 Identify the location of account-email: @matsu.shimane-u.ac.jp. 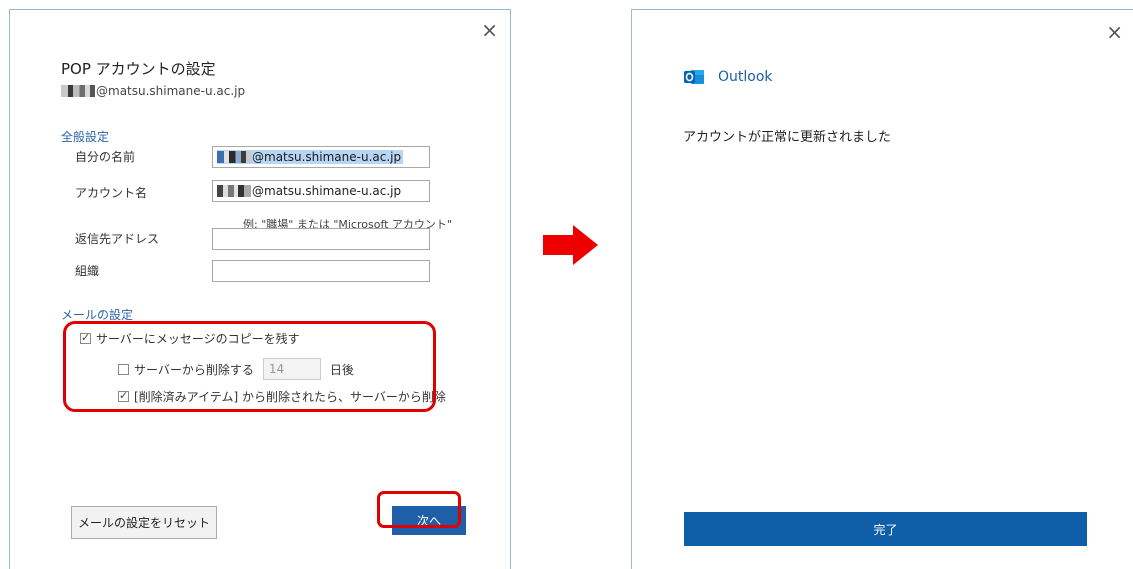
(153, 91).